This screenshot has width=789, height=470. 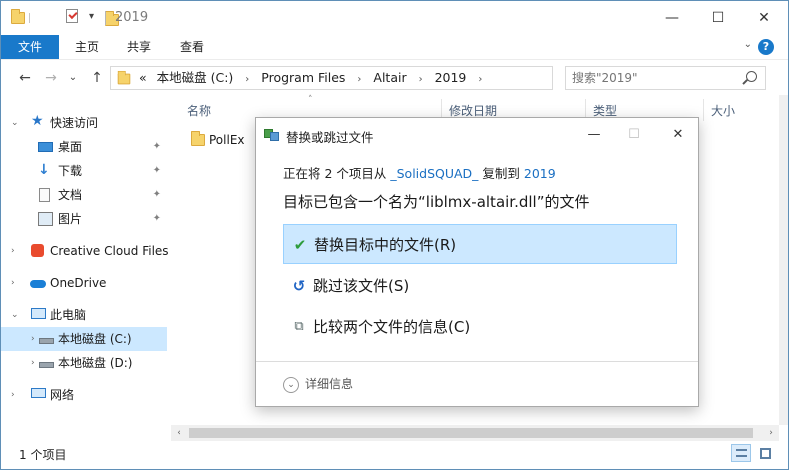 What do you see at coordinates (51, 78) in the screenshot?
I see `forward-button: →` at bounding box center [51, 78].